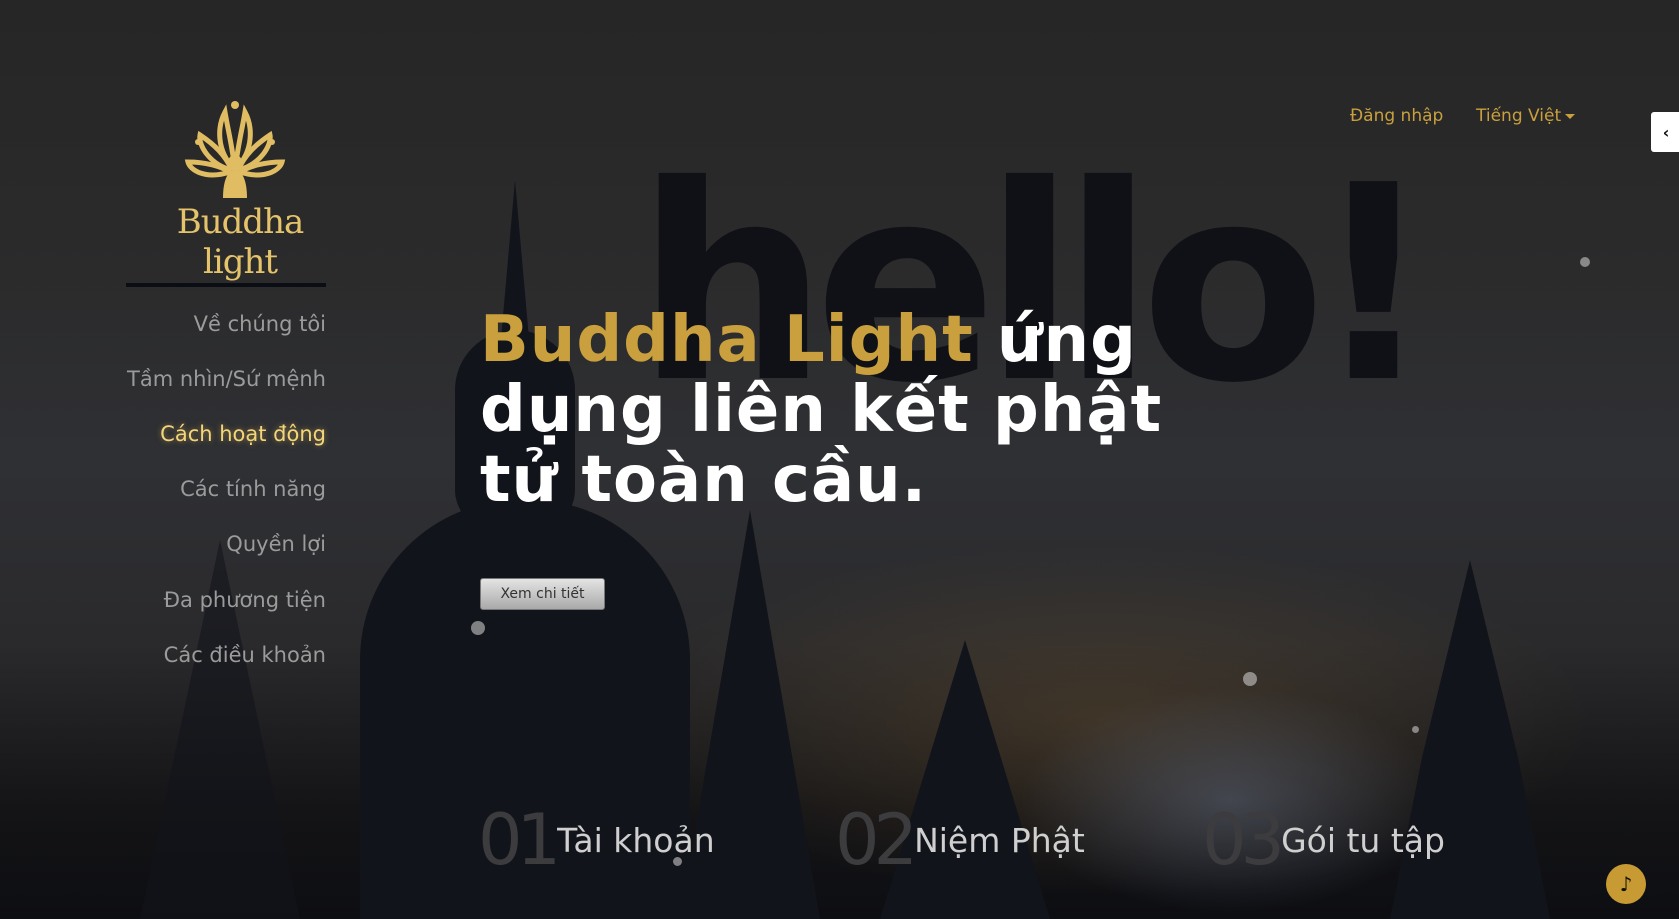 The image size is (1679, 919). Describe the element at coordinates (519, 840) in the screenshot. I see `feature-number: 01` at that location.